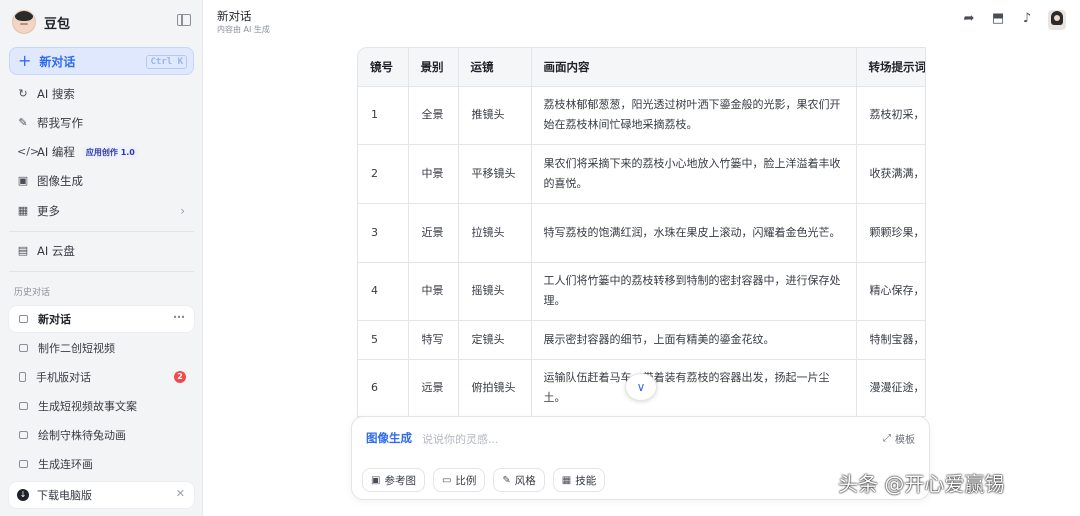  What do you see at coordinates (890, 233) in the screenshot?
I see `table-cell: 颗颗珍果，` at bounding box center [890, 233].